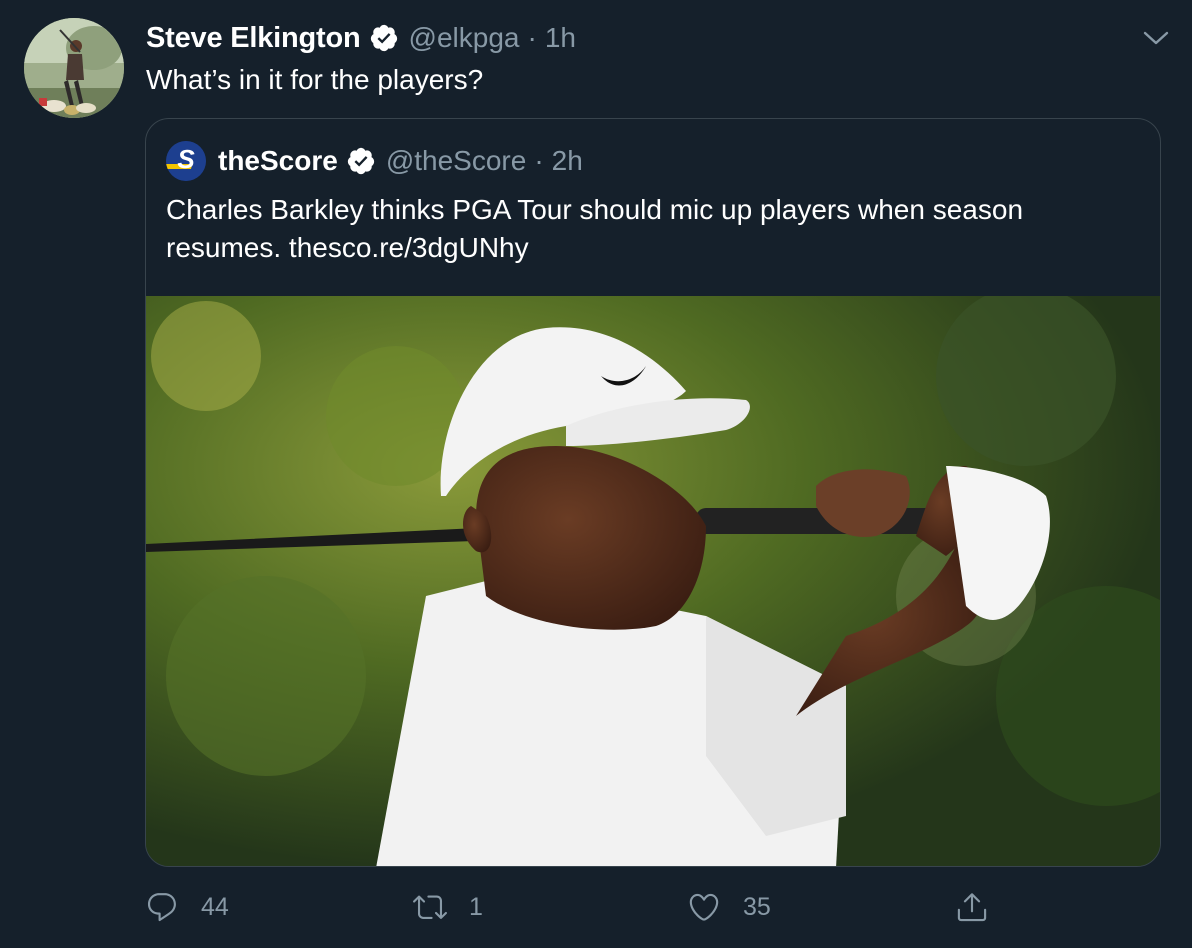  What do you see at coordinates (315, 79) in the screenshot?
I see `tweet-text: What’s in it for the players?` at bounding box center [315, 79].